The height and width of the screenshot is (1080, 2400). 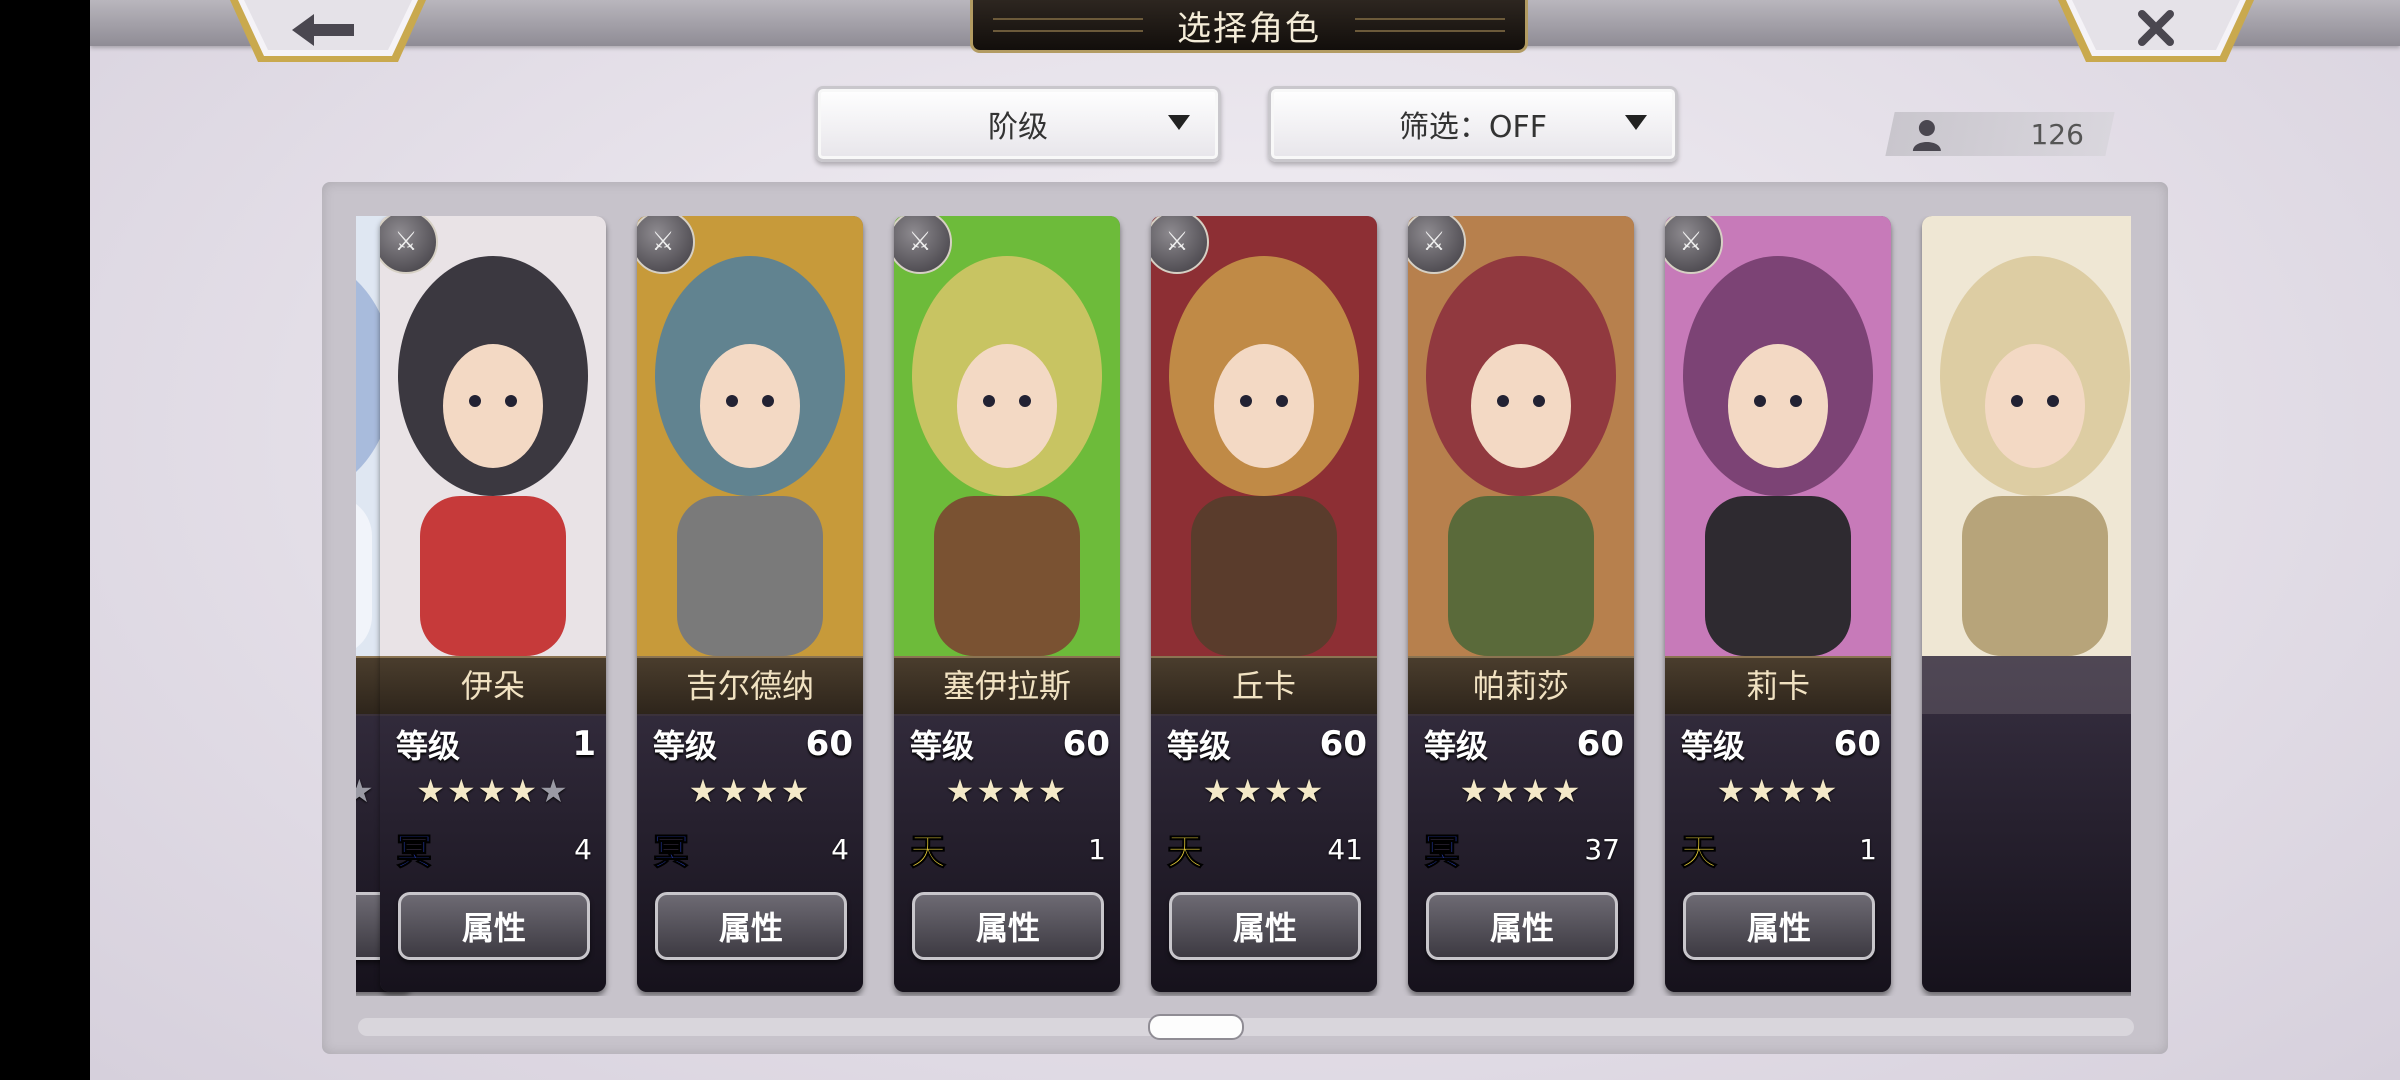 What do you see at coordinates (2026, 853) in the screenshot?
I see `character-stats` at bounding box center [2026, 853].